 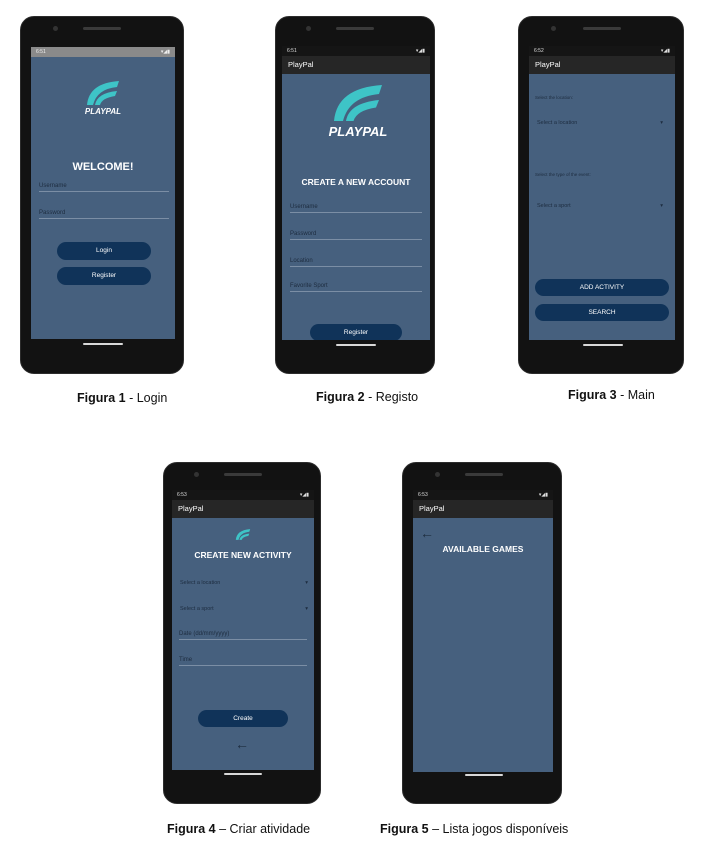 What do you see at coordinates (104, 251) in the screenshot?
I see `login-button: Login` at bounding box center [104, 251].